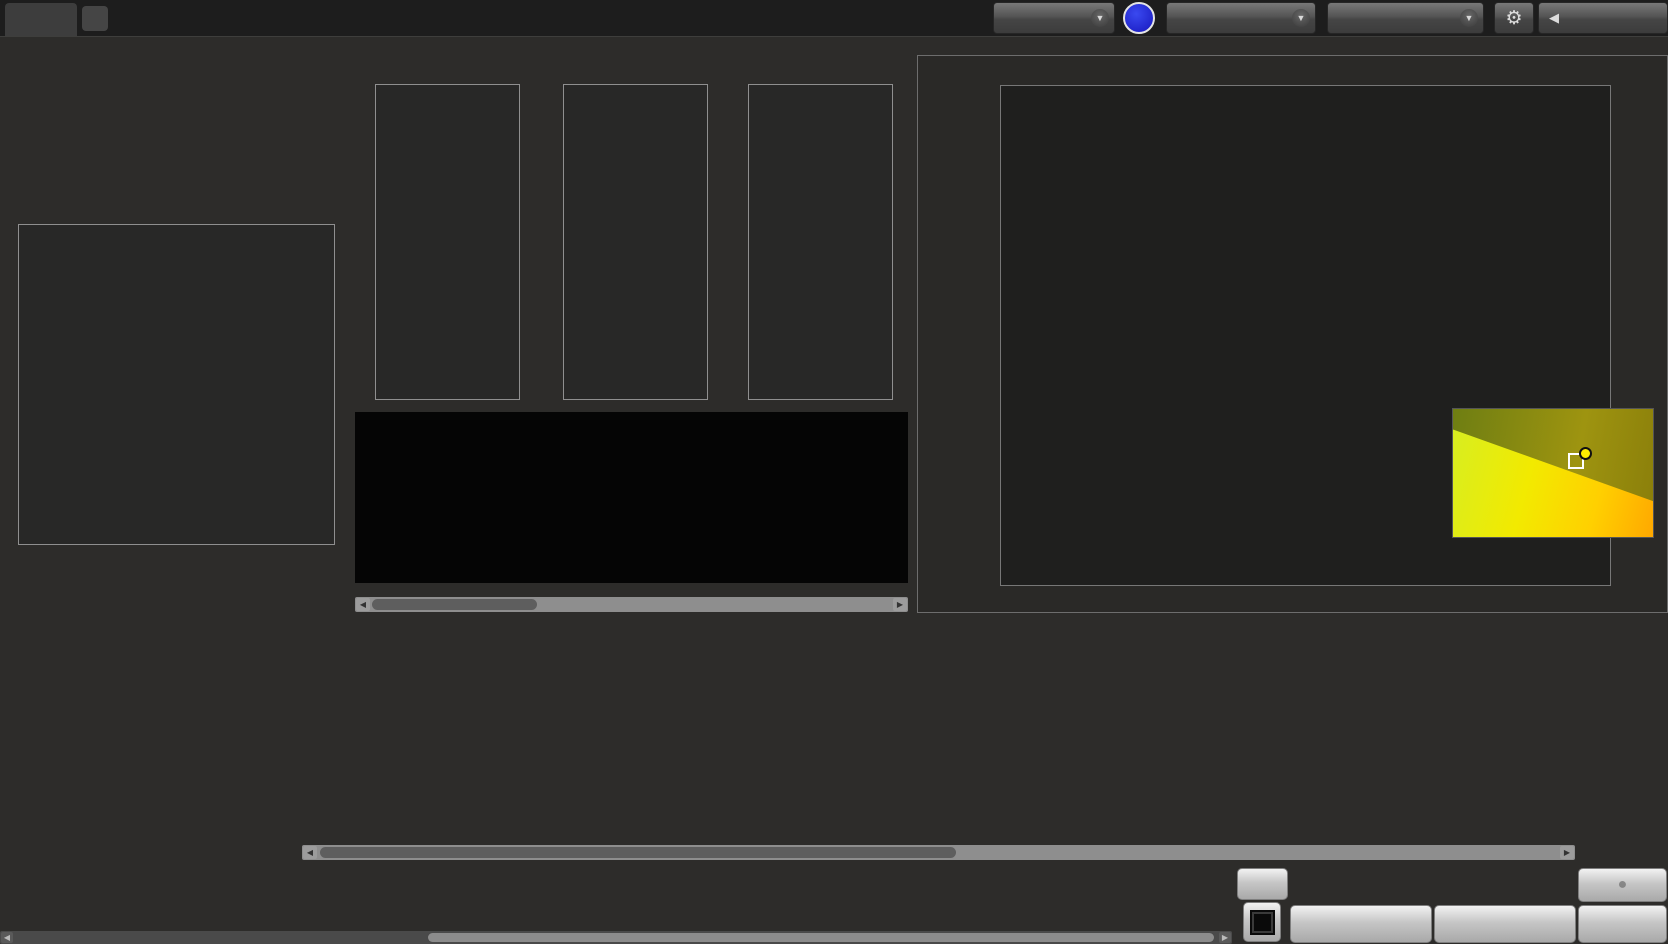  Describe the element at coordinates (631, 604) in the screenshot. I see `swatch-strip-scrollbar: ◀ ▶` at that location.